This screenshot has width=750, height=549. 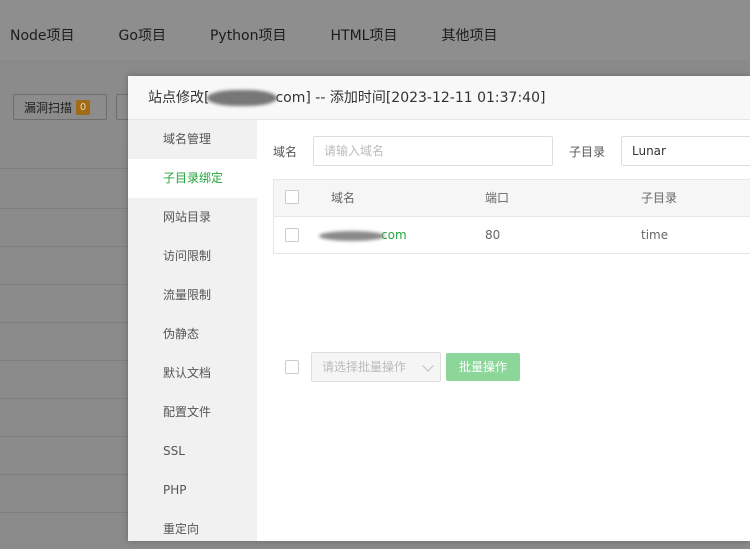 I want to click on tab-other: 其他项目, so click(x=469, y=35).